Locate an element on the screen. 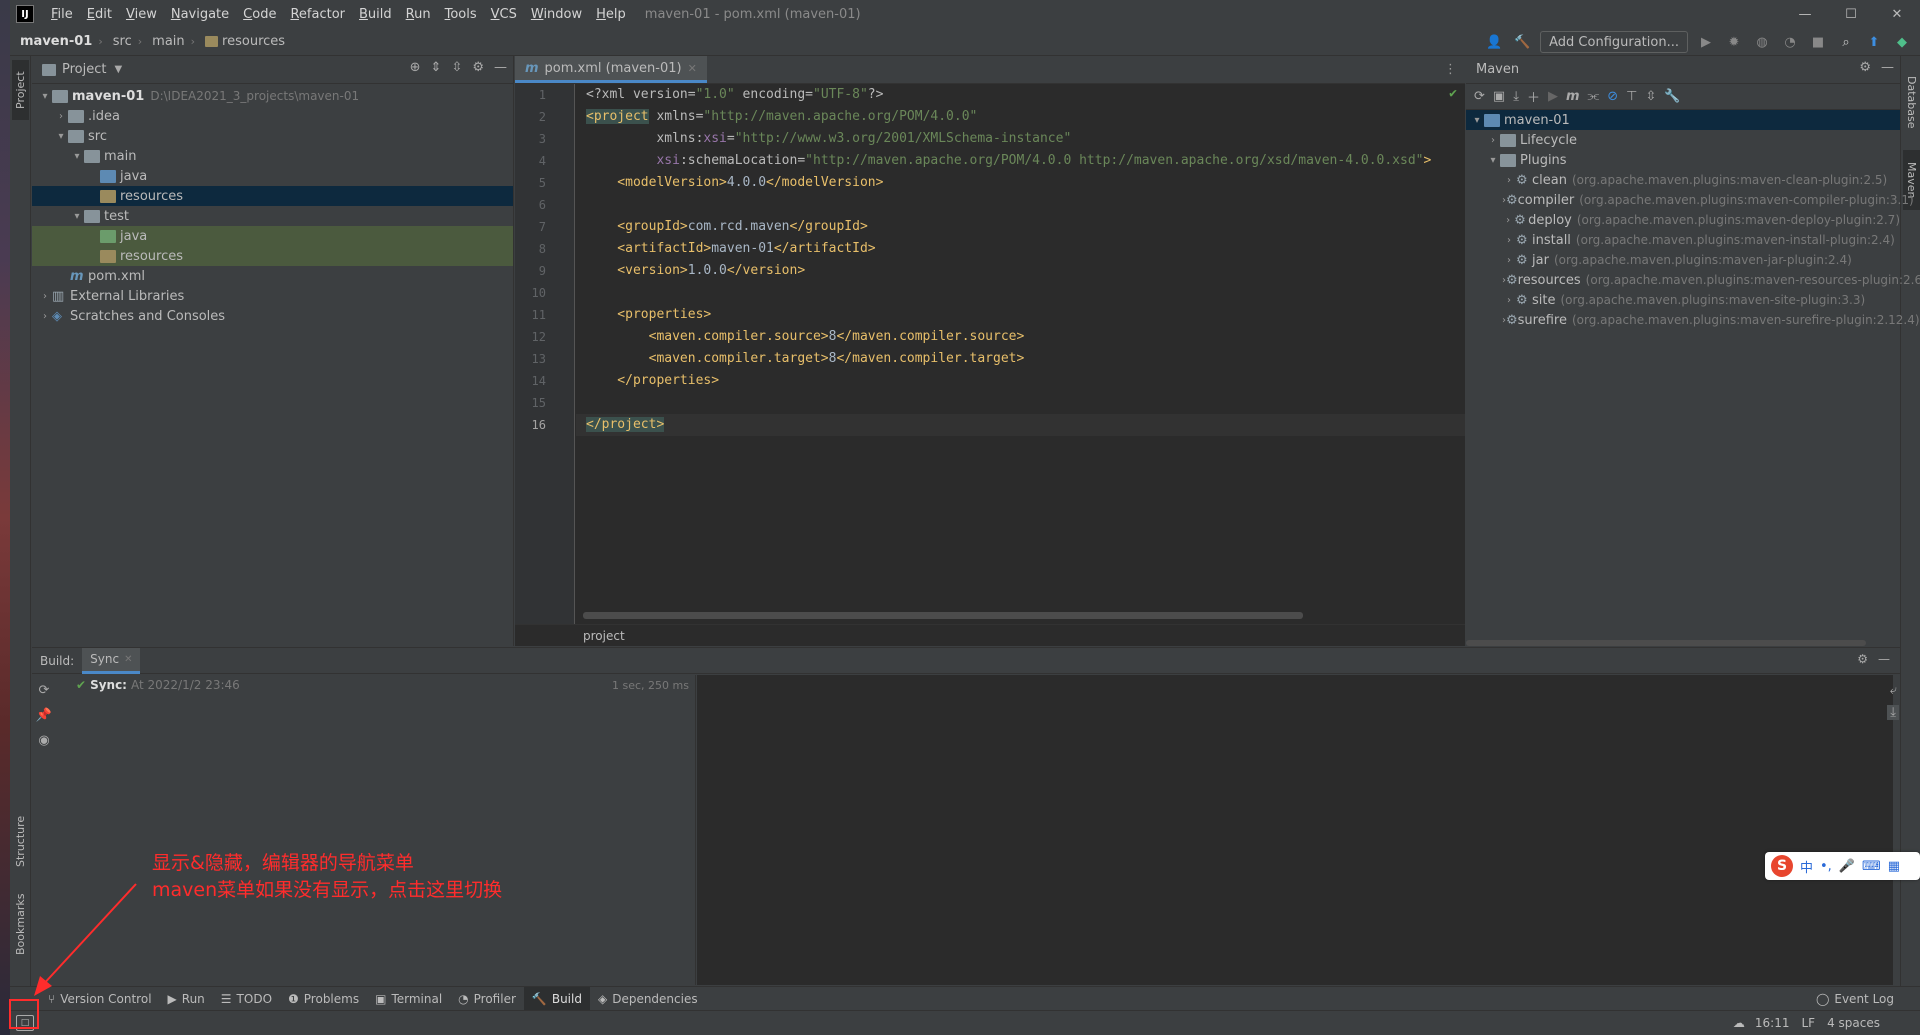 The height and width of the screenshot is (1035, 1920). structure-tool-tab: Structure is located at coordinates (20, 841).